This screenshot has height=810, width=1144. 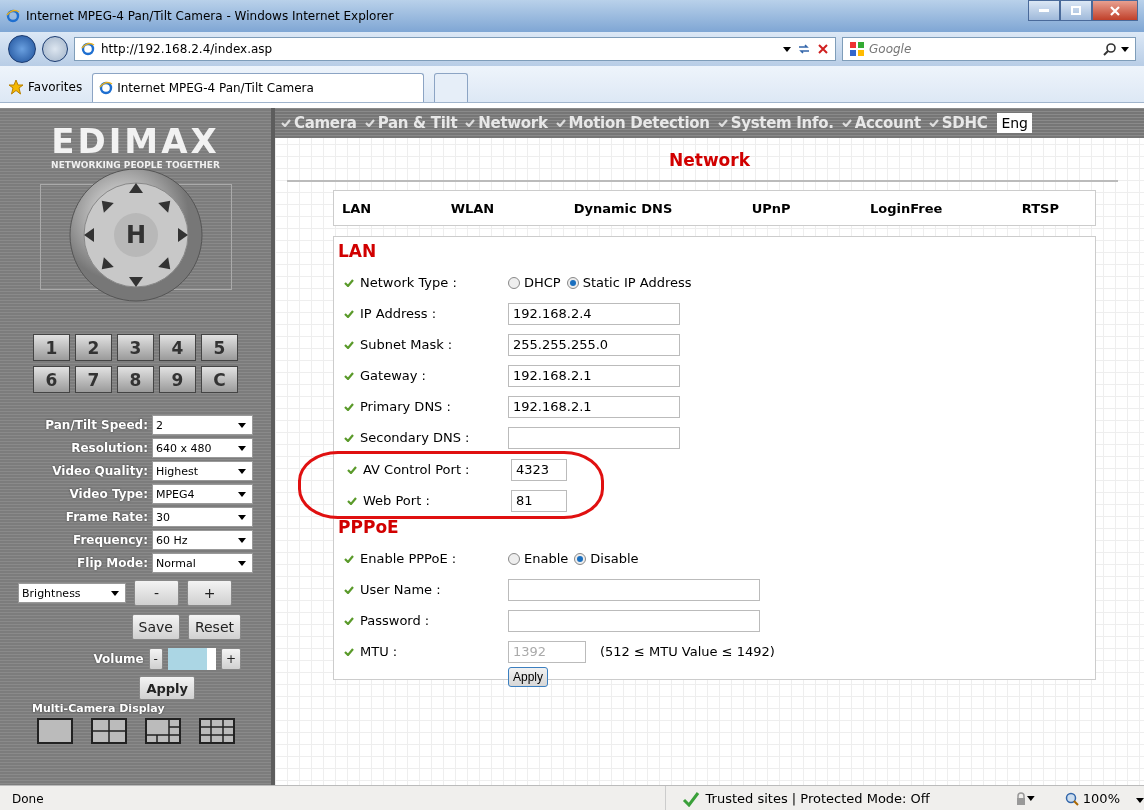 I want to click on search-field: Google, so click(x=989, y=49).